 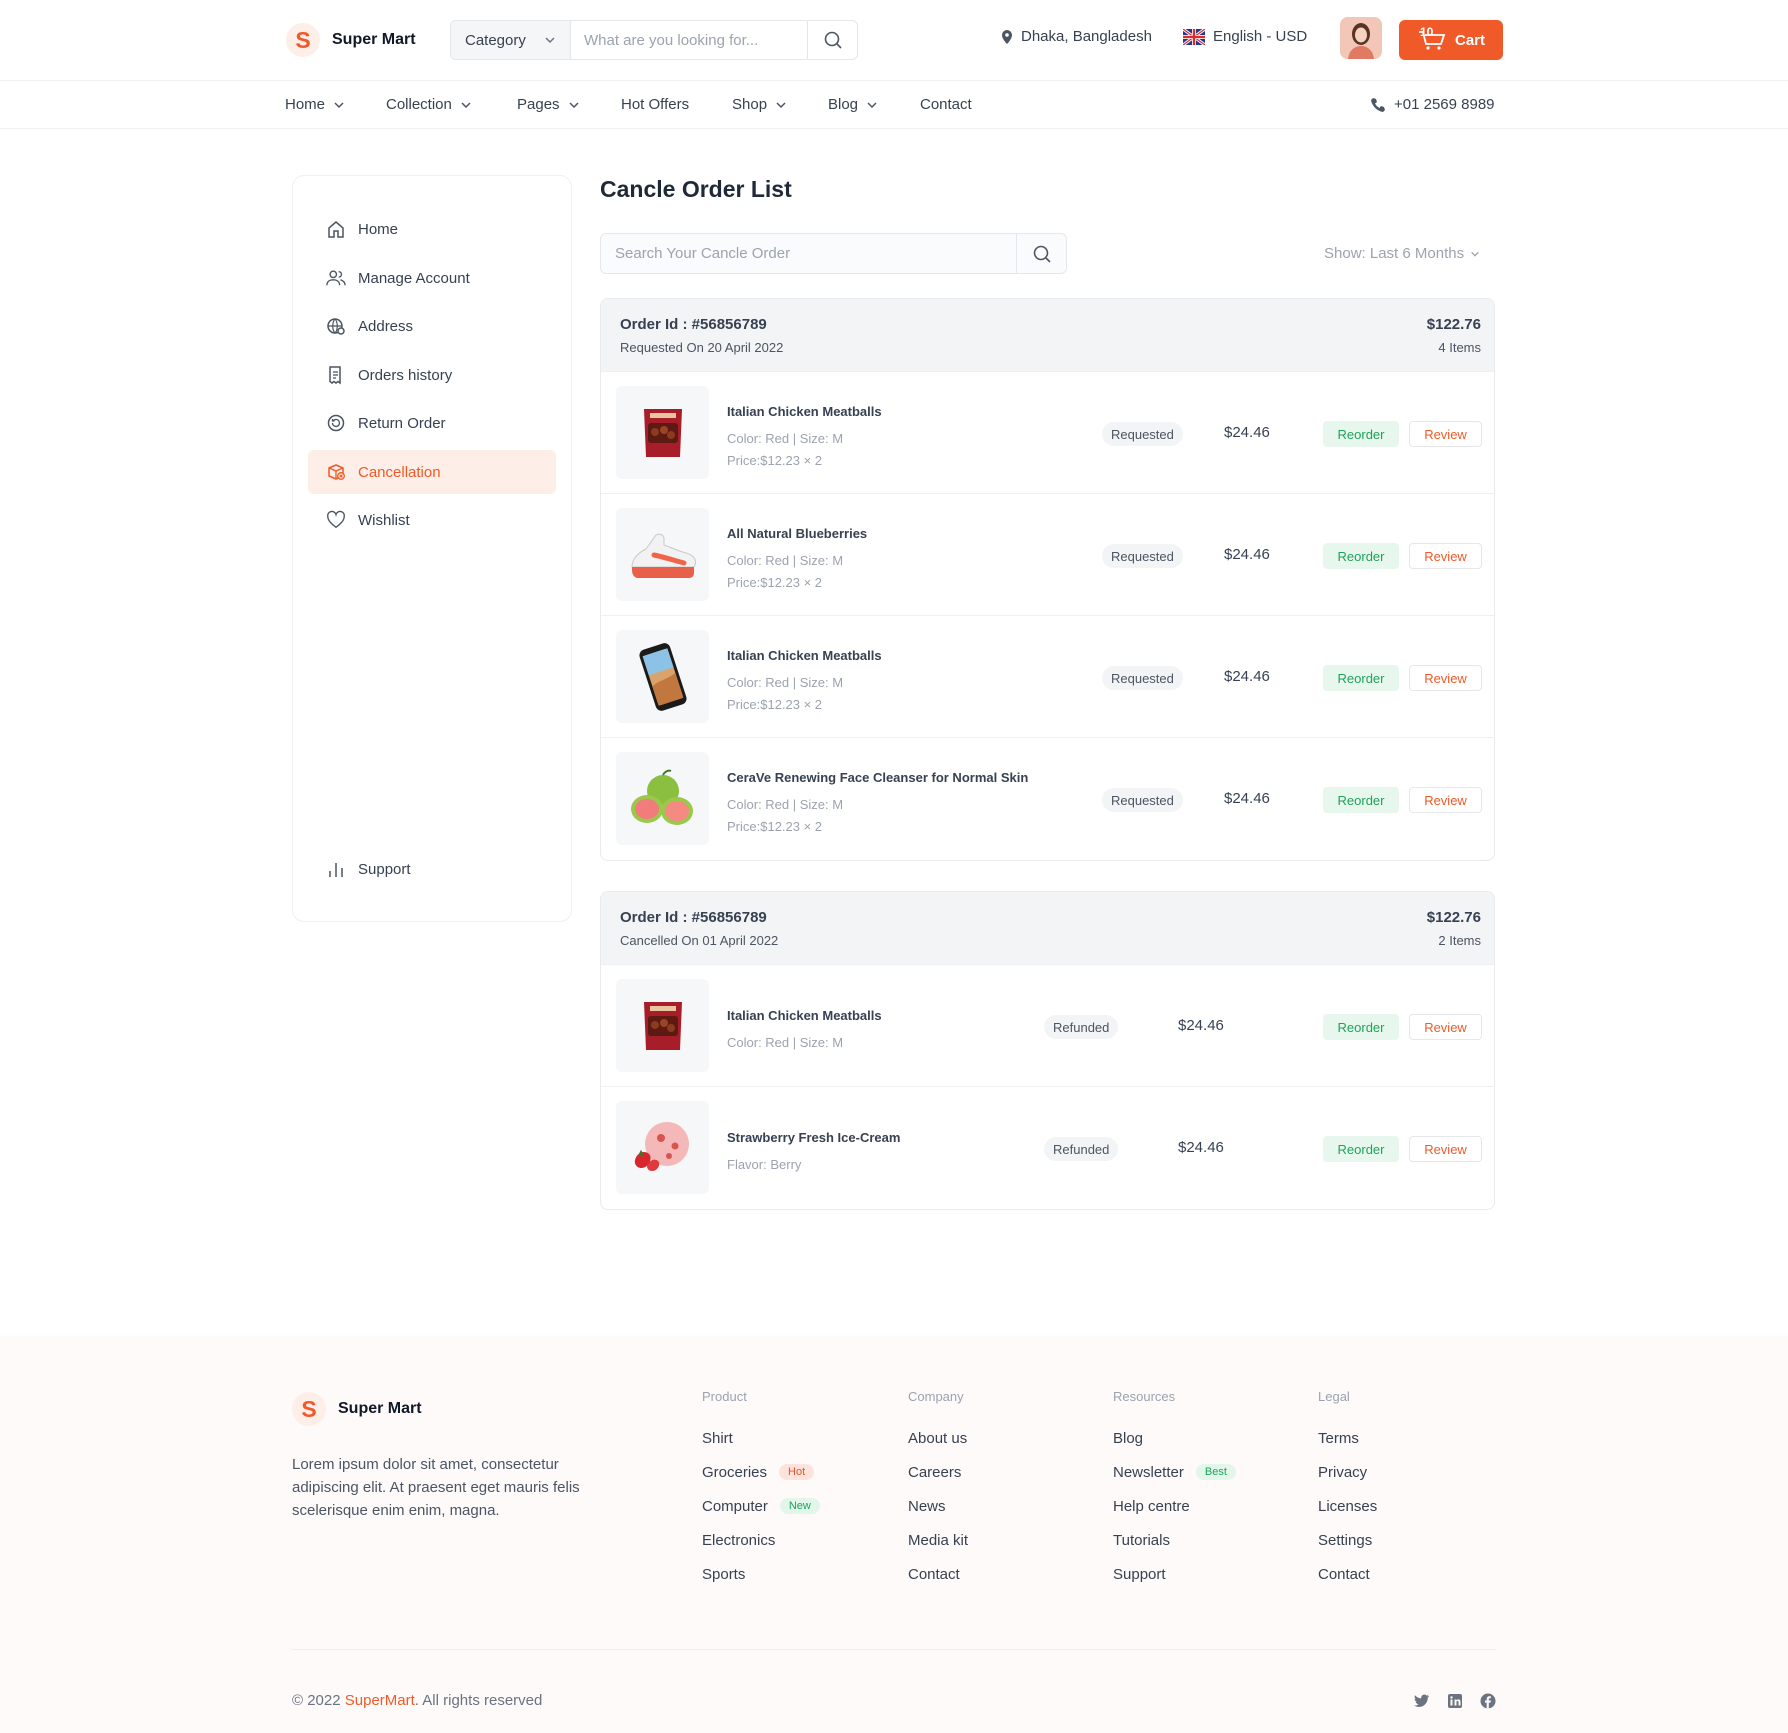 I want to click on sidebar-item-orders-history: Orders history, so click(x=432, y=375).